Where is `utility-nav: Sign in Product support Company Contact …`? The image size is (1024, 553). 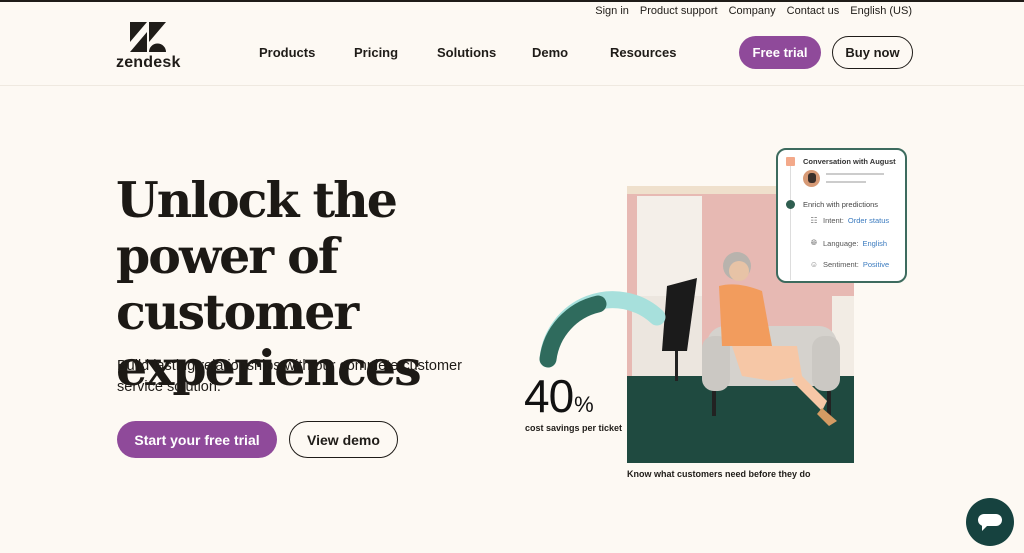
utility-nav: Sign in Product support Company Contact … is located at coordinates (753, 11).